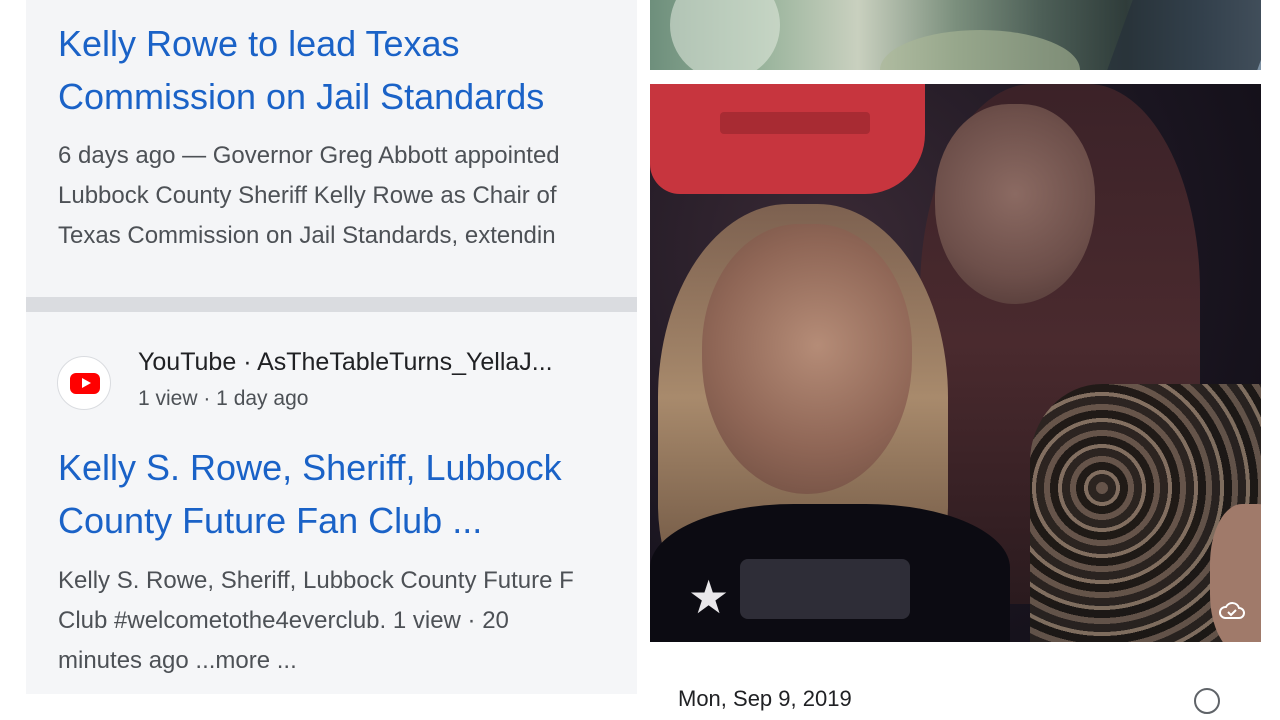 The image size is (1280, 720). I want to click on result-title-line: Kelly S. Rowe, Sheriff, Lubbock, so click(310, 467).